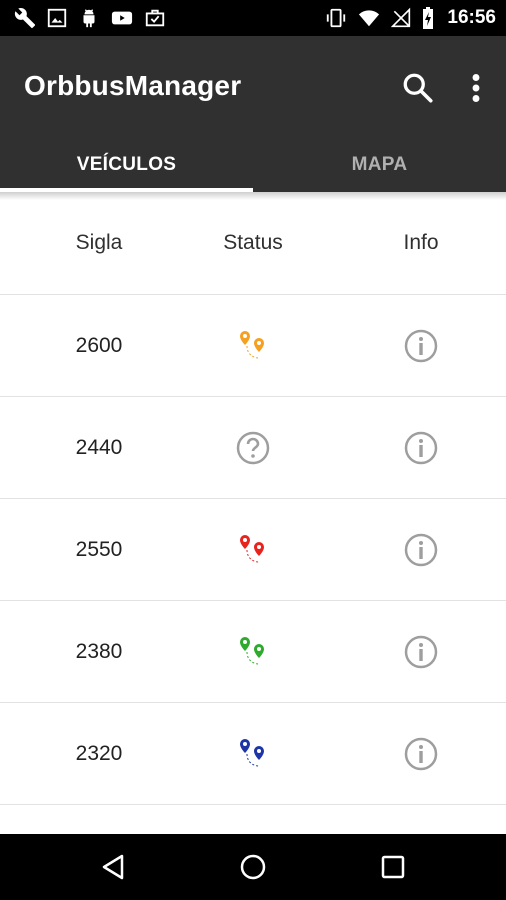 This screenshot has height=900, width=506. I want to click on search-button, so click(418, 88).